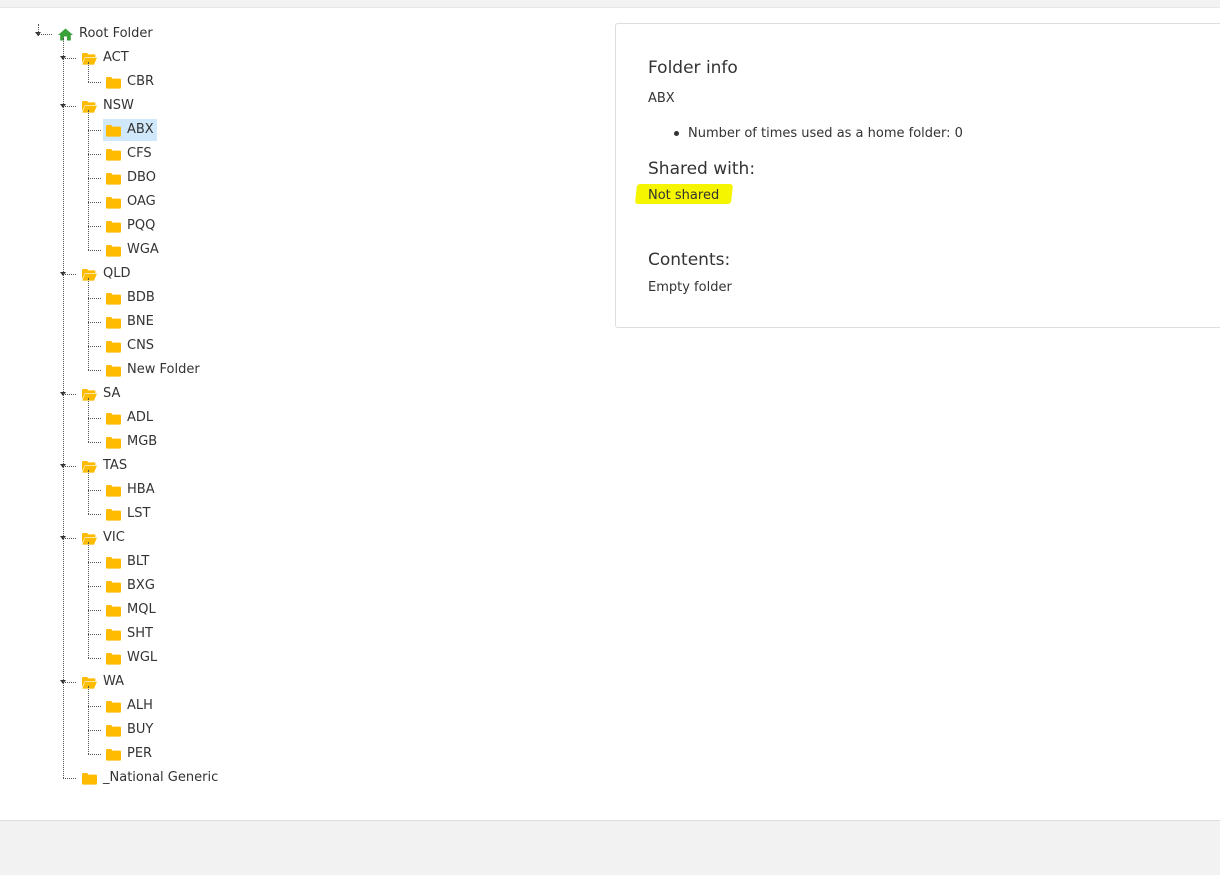 The width and height of the screenshot is (1220, 875). I want to click on tree-node-label: SA, so click(112, 393).